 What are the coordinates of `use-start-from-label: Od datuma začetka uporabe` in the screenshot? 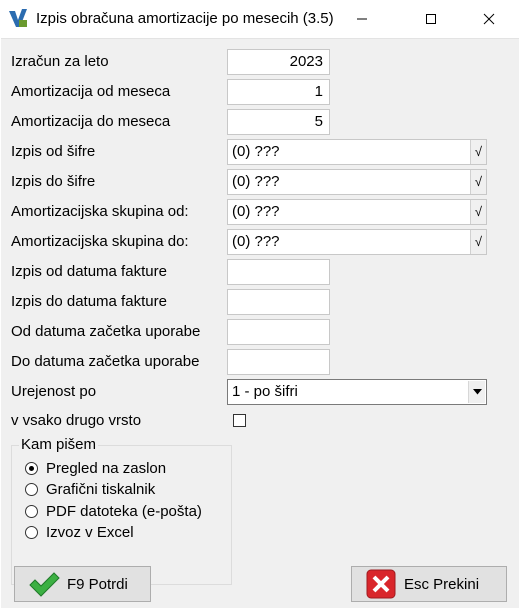 It's located at (106, 331).